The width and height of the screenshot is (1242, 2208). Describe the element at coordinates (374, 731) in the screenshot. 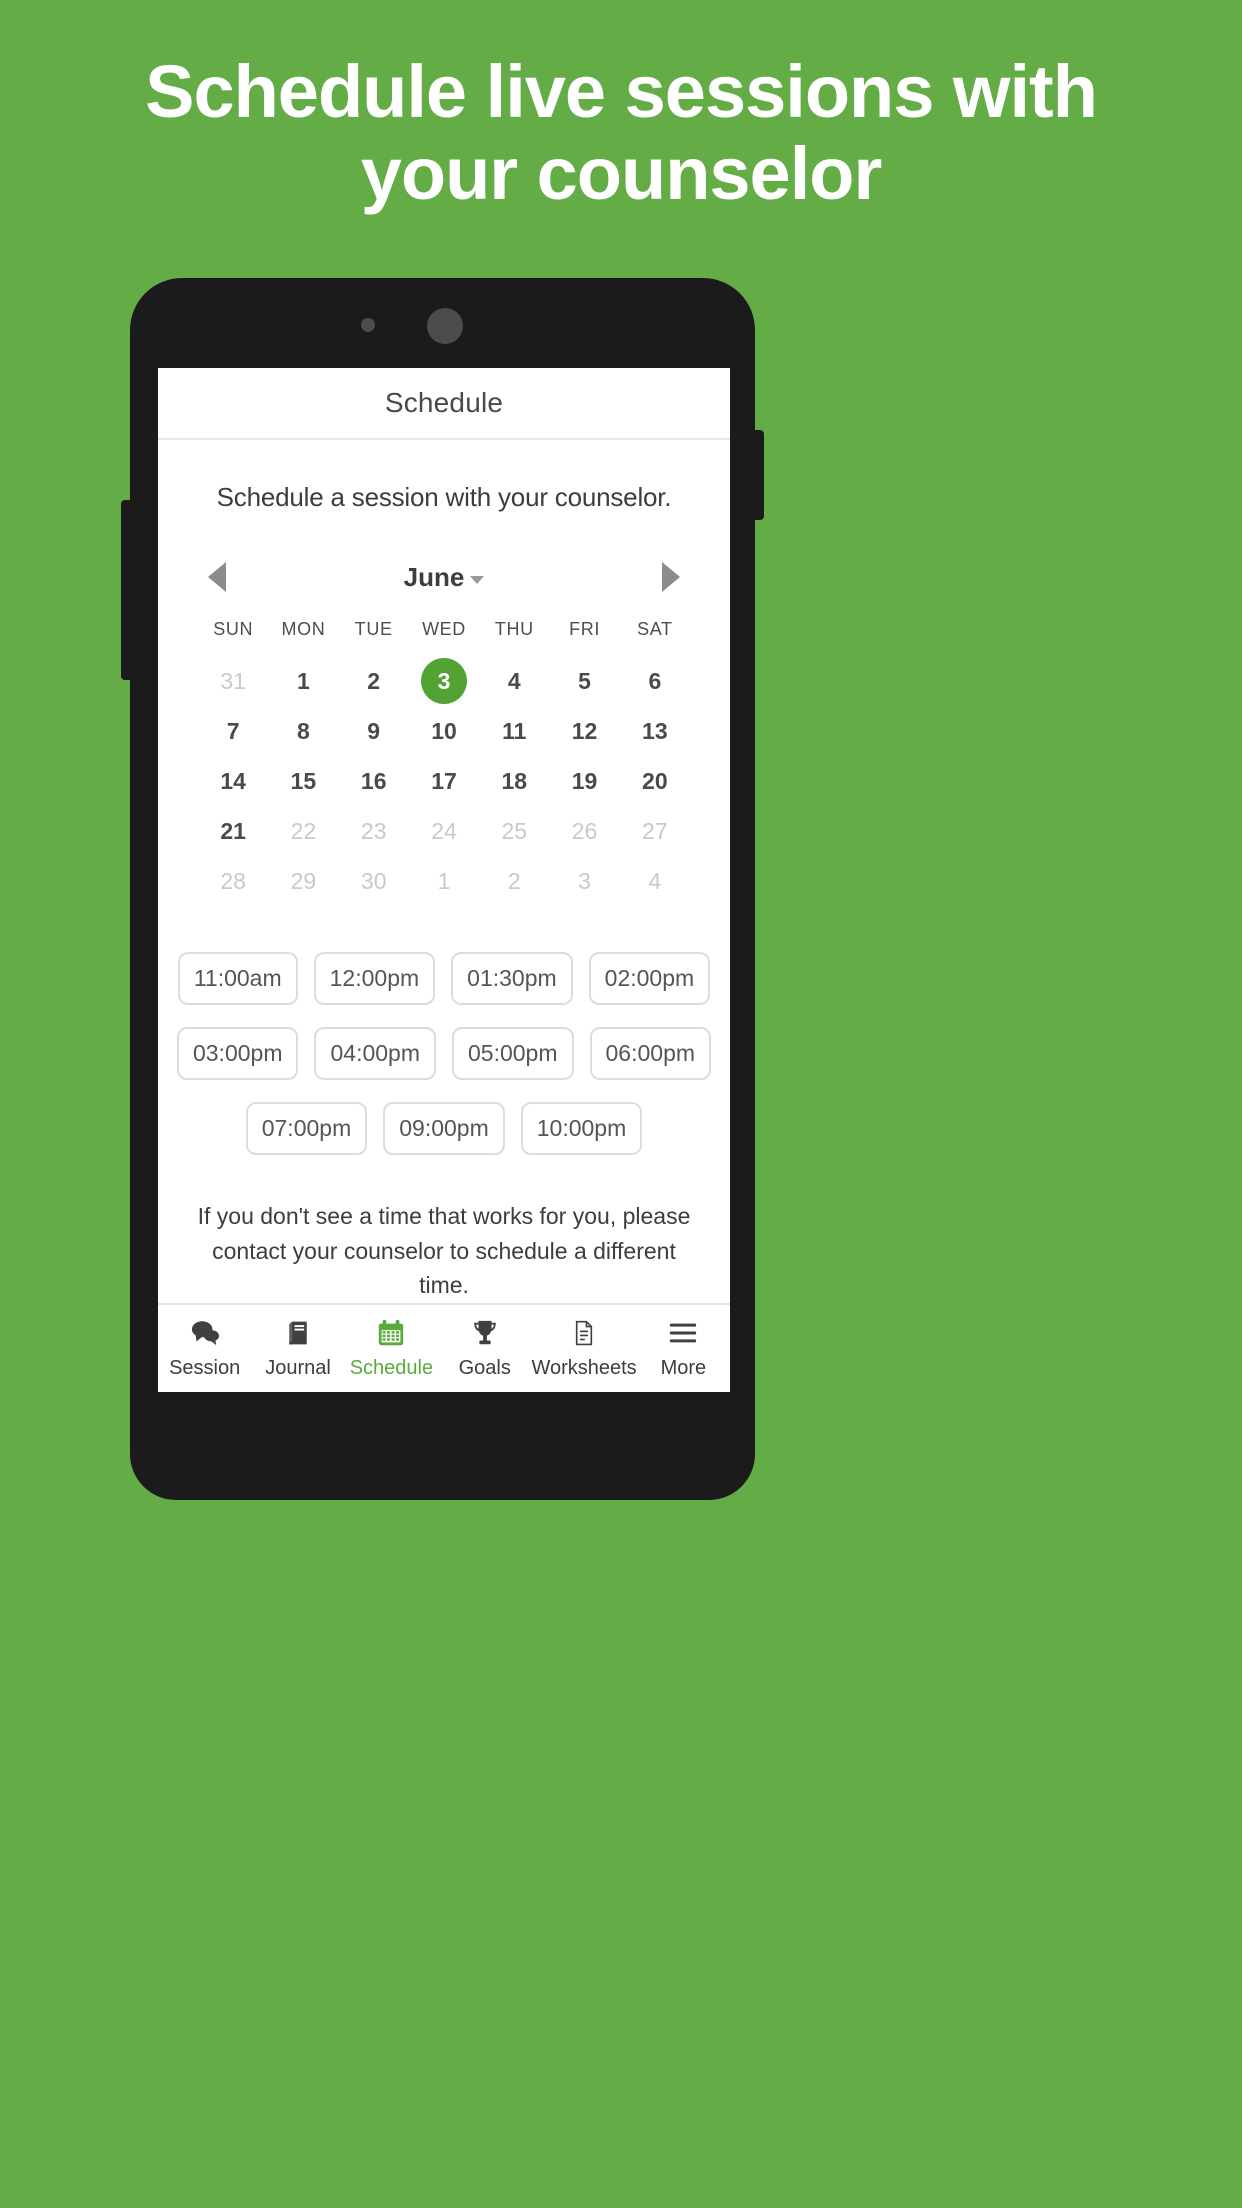

I see `calendar-day: 9` at that location.